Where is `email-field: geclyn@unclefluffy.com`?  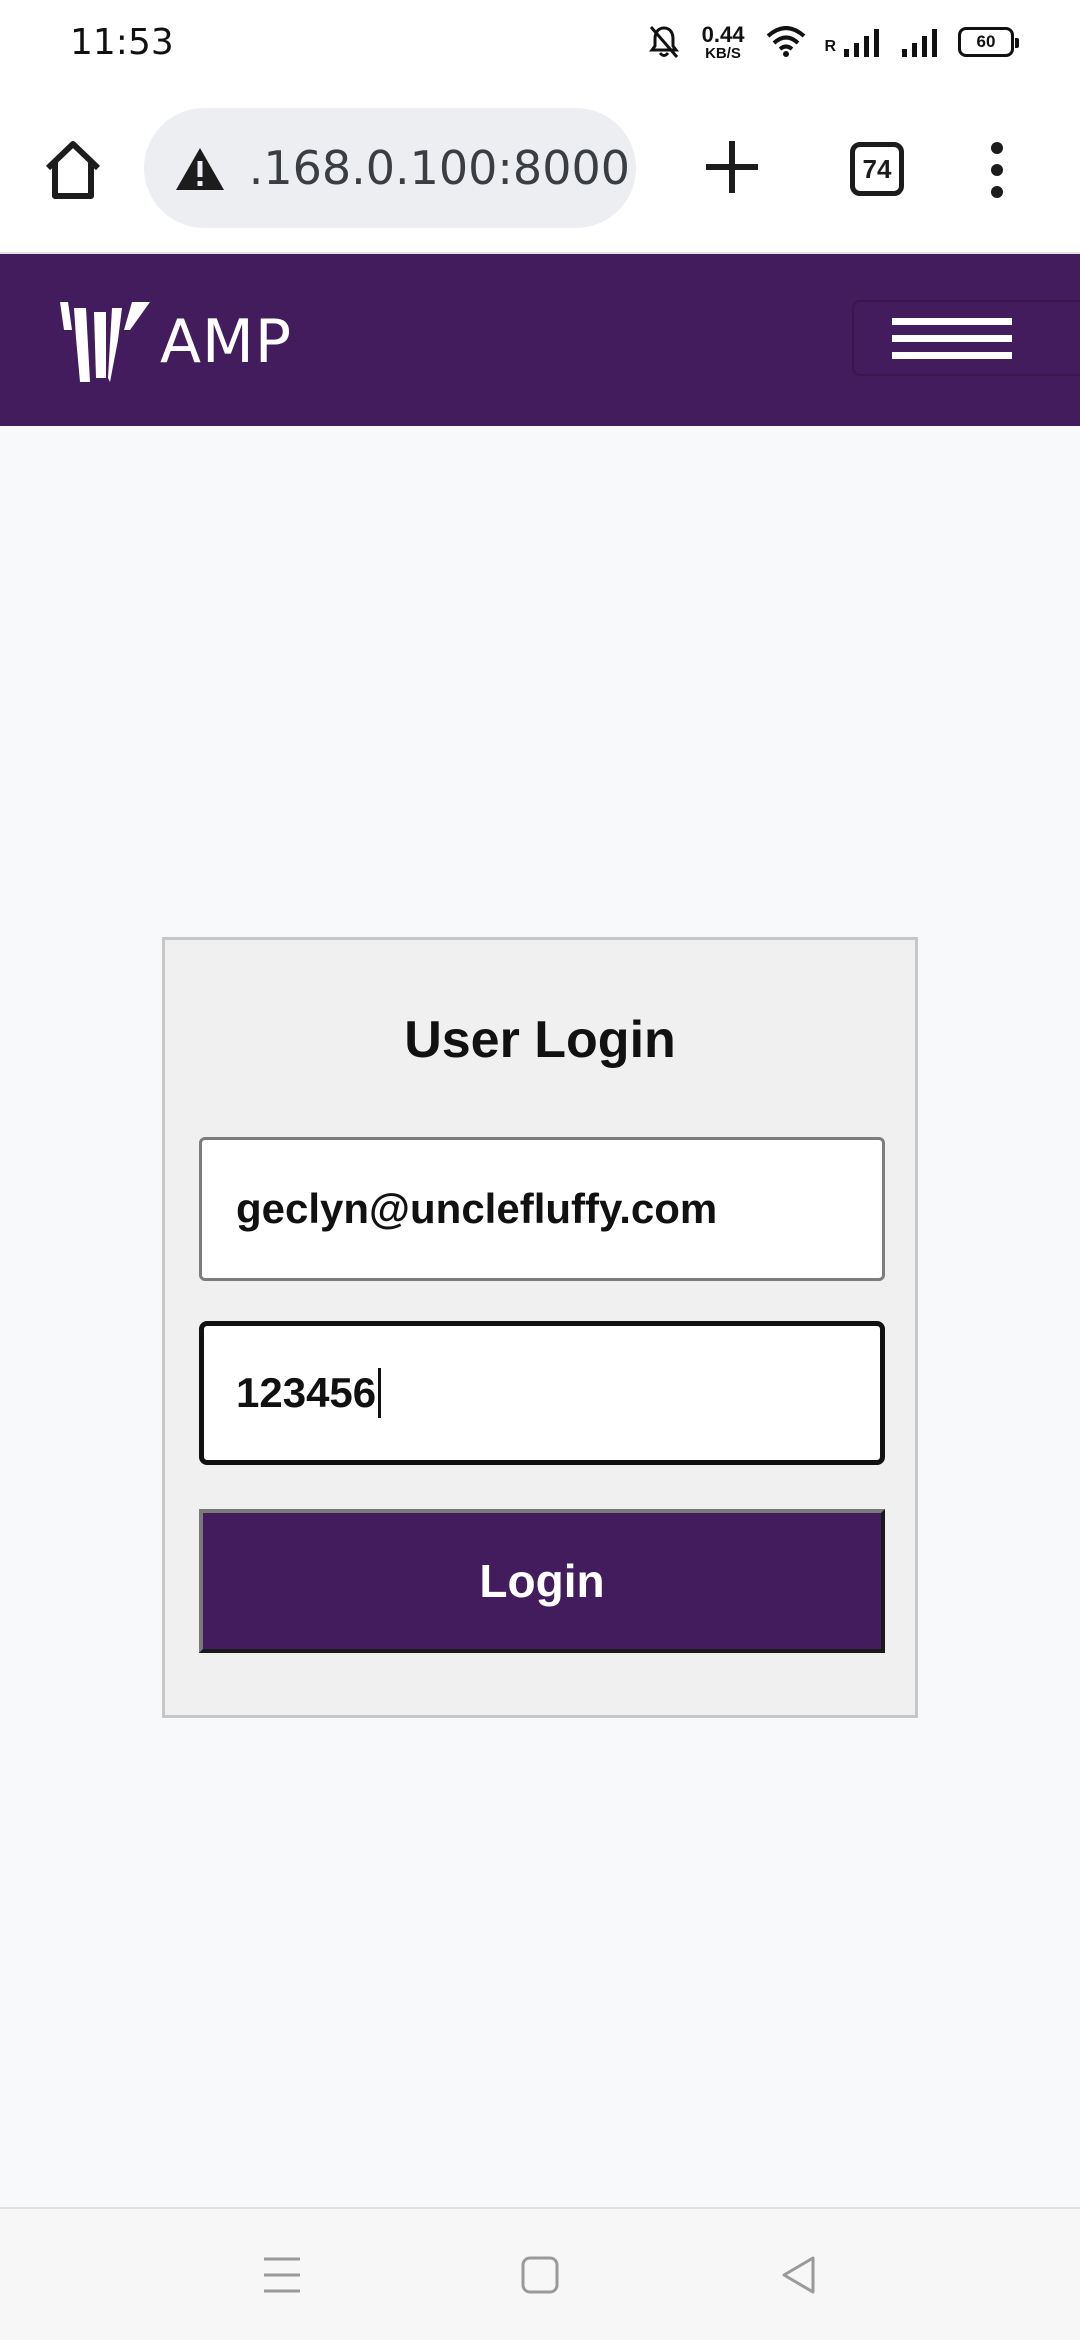
email-field: geclyn@unclefluffy.com is located at coordinates (542, 1209).